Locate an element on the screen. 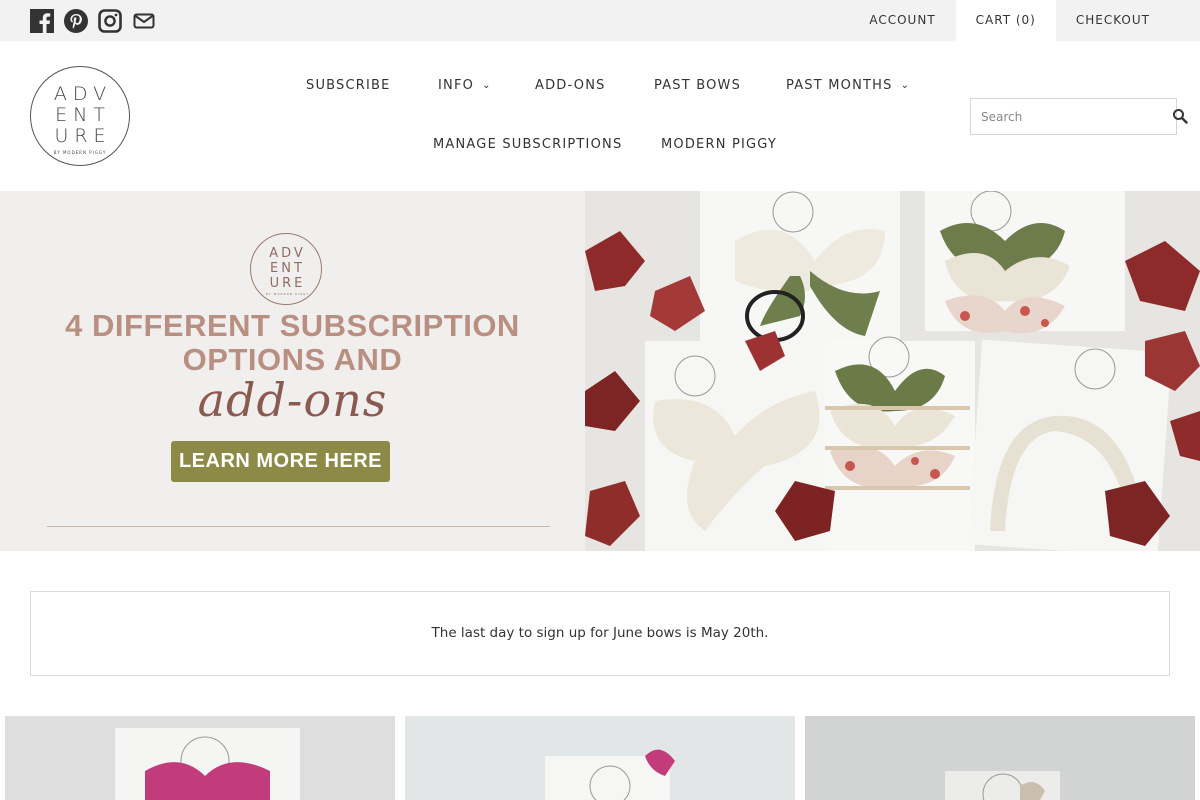 Image resolution: width=1200 pixels, height=800 pixels. nav-item-past-months: PAST MONTHS ⌄ is located at coordinates (848, 86).